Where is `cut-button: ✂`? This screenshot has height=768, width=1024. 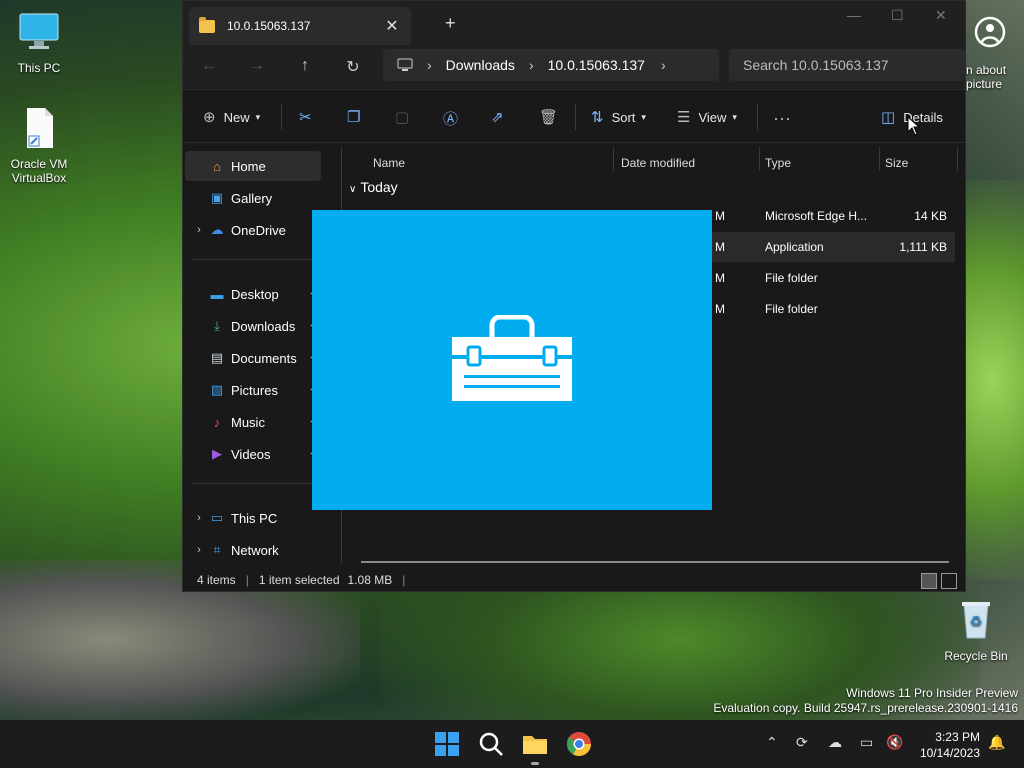
cut-button: ✂ is located at coordinates (309, 117).